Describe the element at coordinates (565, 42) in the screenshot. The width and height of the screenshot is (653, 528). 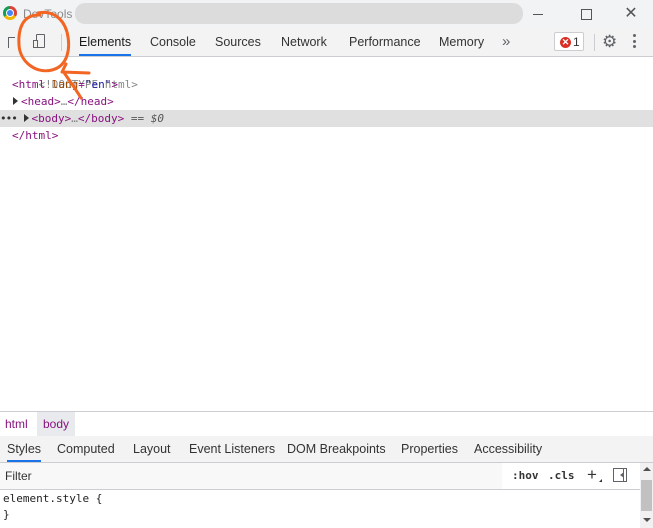
I see `error-icon: ✕` at that location.